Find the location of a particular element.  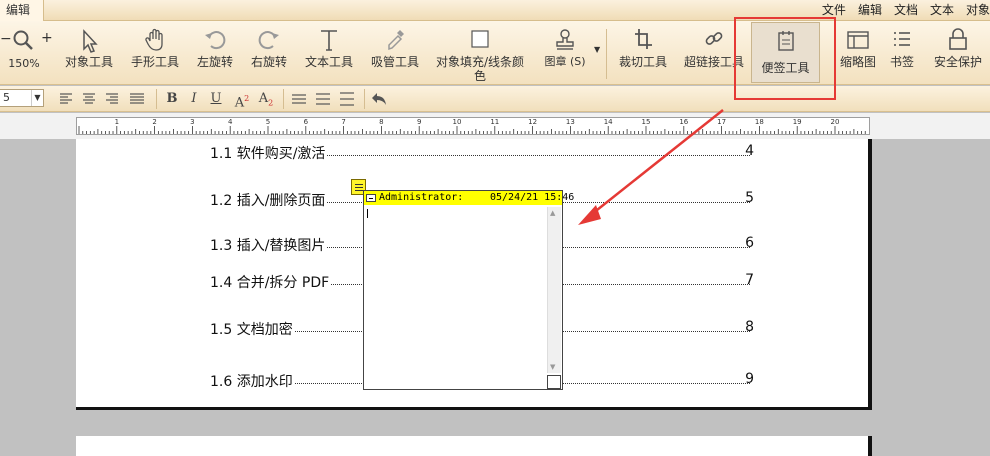

zoom-in-button: + is located at coordinates (47, 38).